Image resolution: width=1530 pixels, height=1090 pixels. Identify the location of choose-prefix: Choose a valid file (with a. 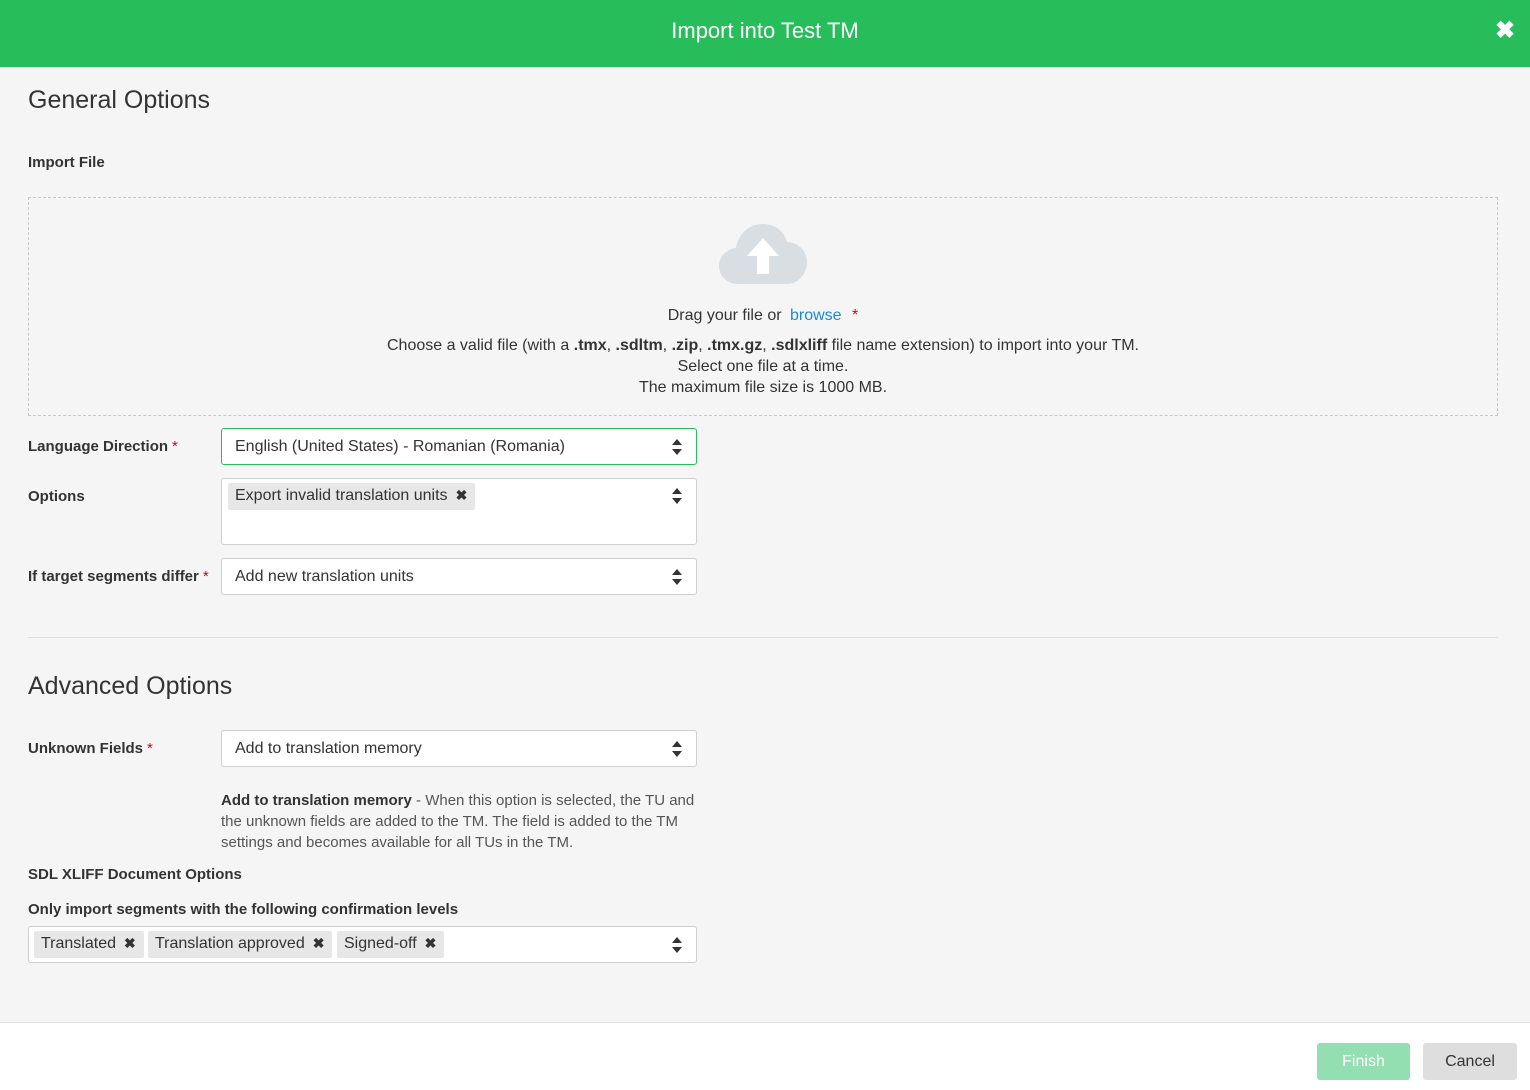
(478, 345).